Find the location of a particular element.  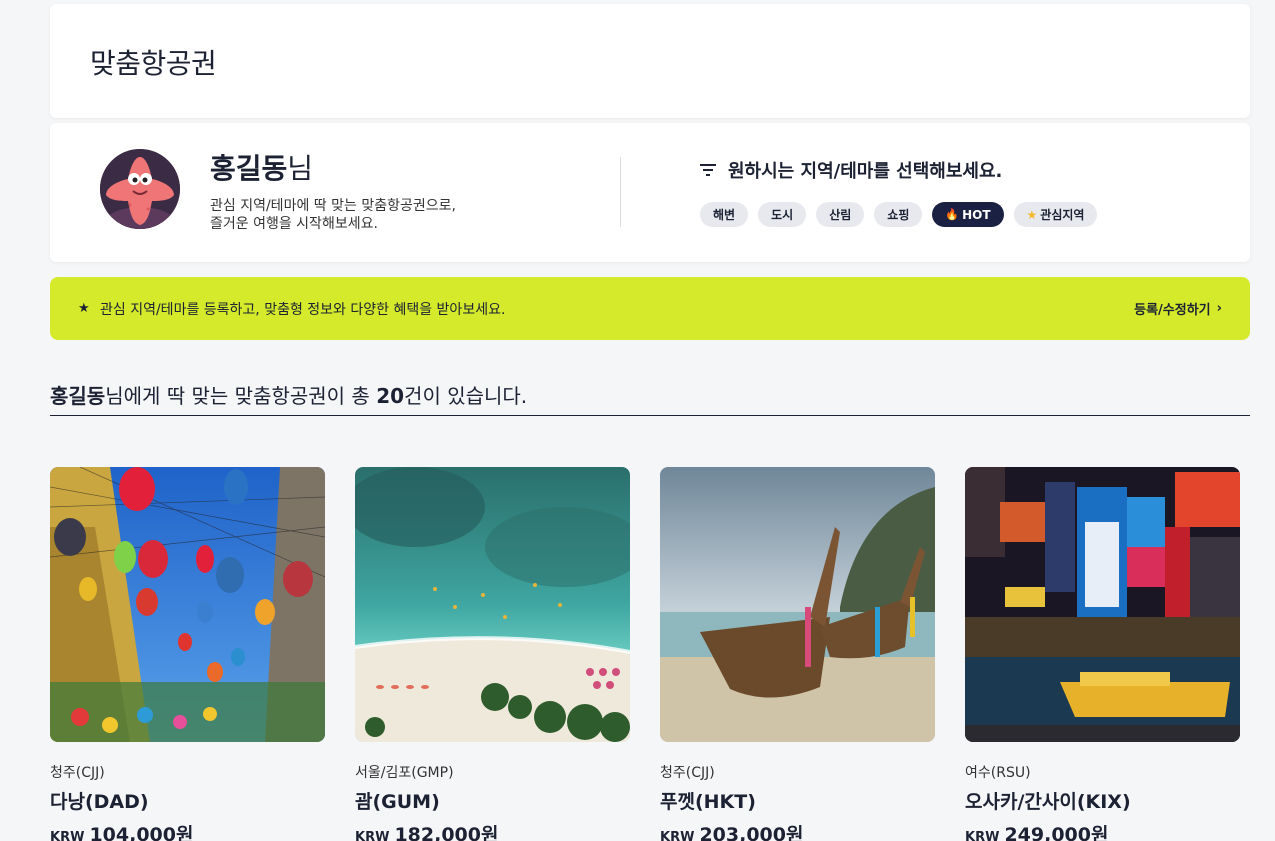

page-title: 맞춤항공권 is located at coordinates (153, 63).